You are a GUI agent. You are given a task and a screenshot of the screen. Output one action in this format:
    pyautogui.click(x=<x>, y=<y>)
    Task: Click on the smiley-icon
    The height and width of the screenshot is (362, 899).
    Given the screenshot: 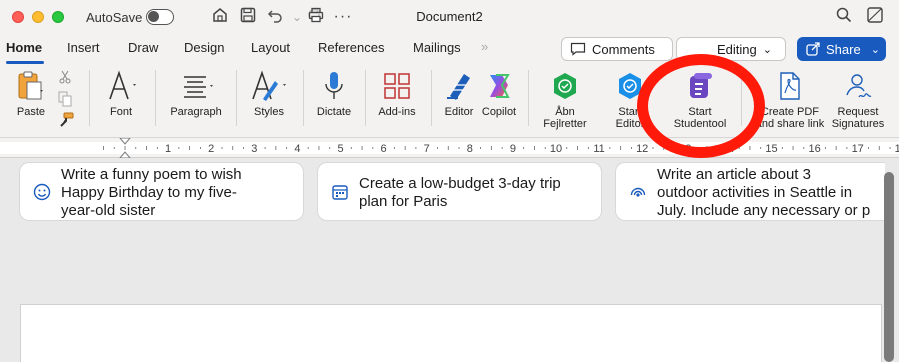 What is the action you would take?
    pyautogui.click(x=42, y=192)
    